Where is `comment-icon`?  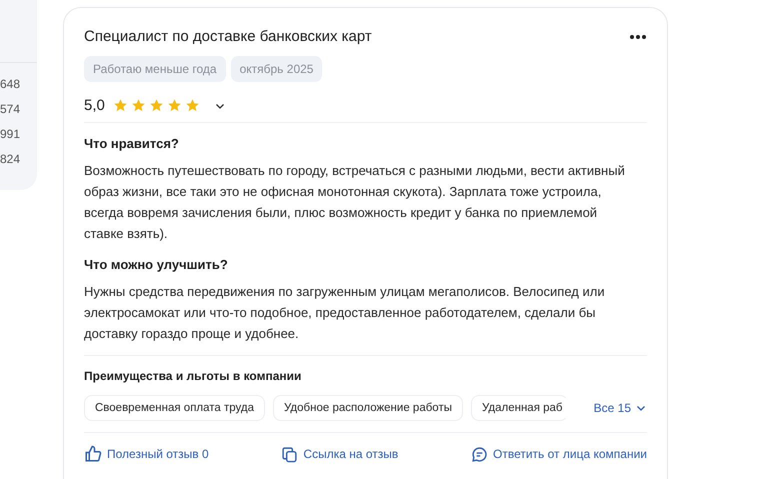 comment-icon is located at coordinates (479, 454).